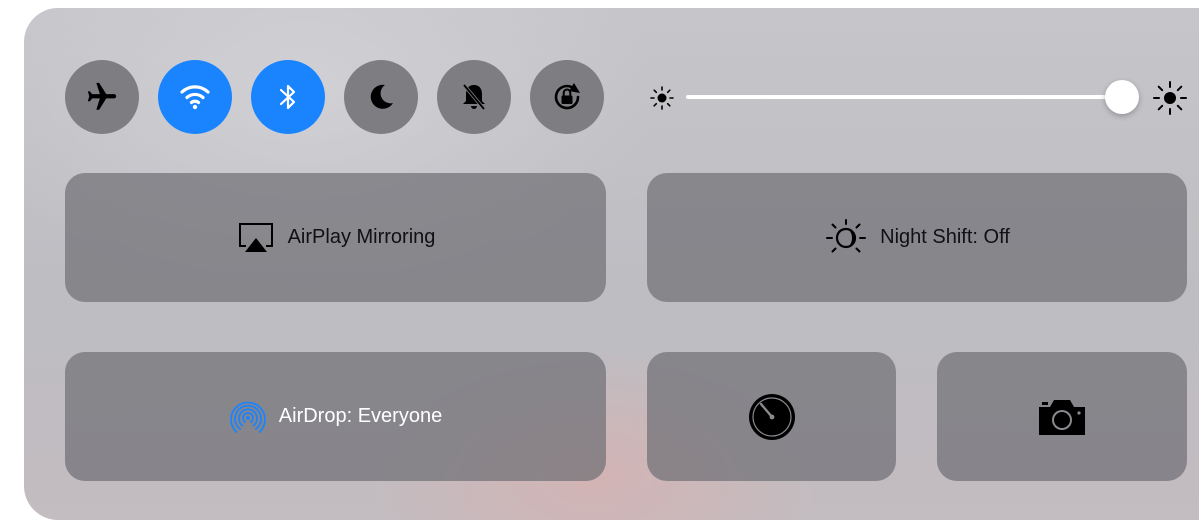 The image size is (1199, 520). I want to click on airplay-mirroring-button: AirPlay Mirroring, so click(335, 237).